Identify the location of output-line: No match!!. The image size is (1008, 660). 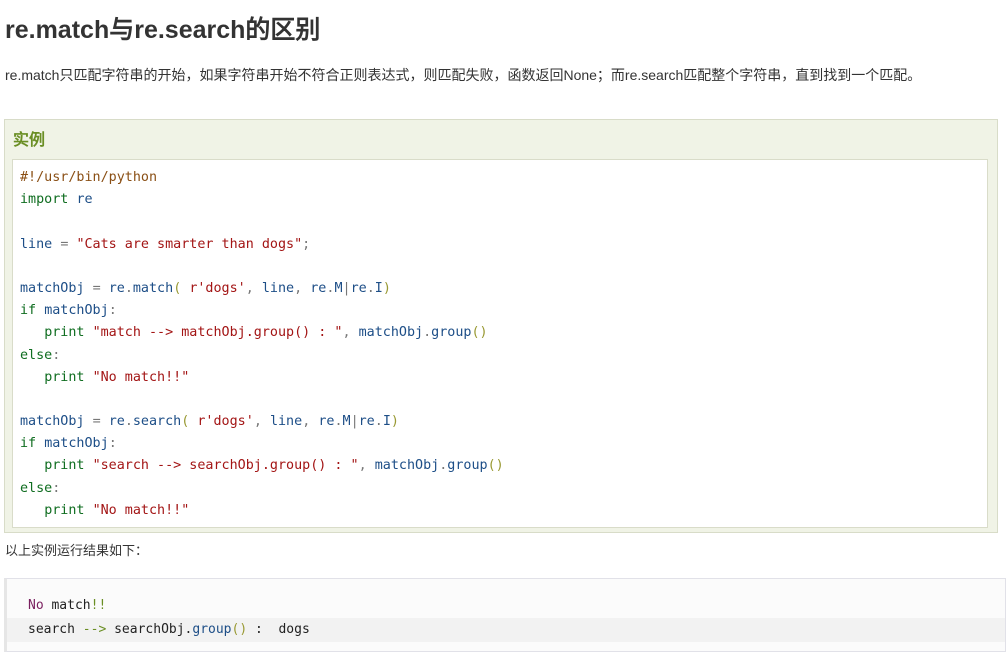
(516, 606).